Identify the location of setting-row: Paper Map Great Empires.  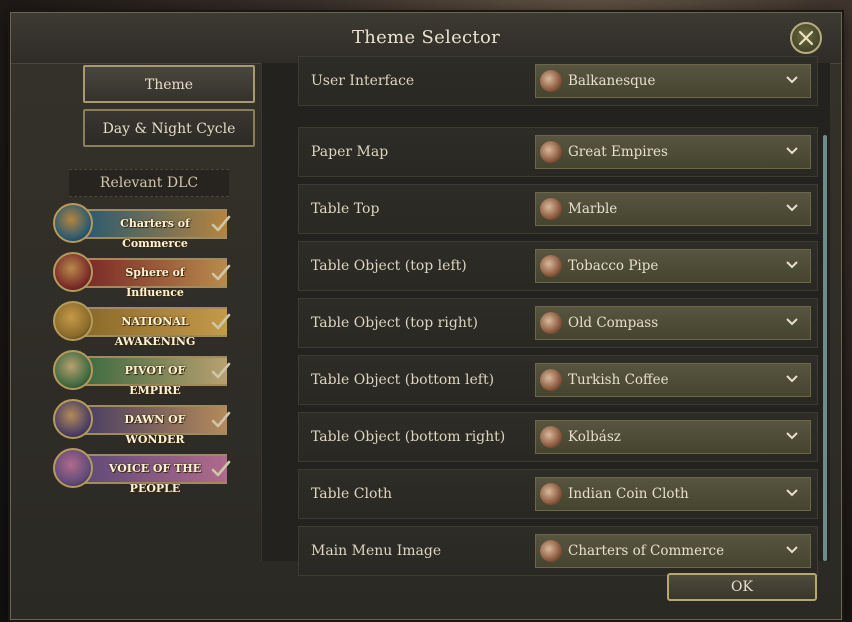
(558, 152).